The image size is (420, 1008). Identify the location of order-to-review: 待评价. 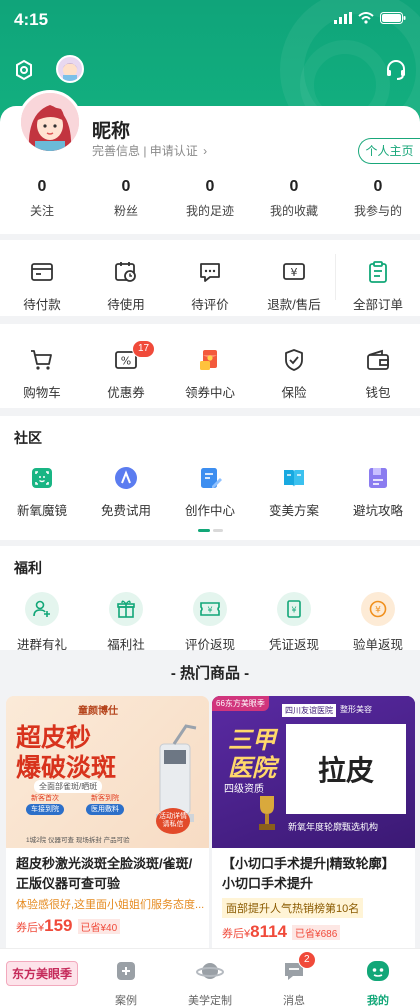
(210, 285).